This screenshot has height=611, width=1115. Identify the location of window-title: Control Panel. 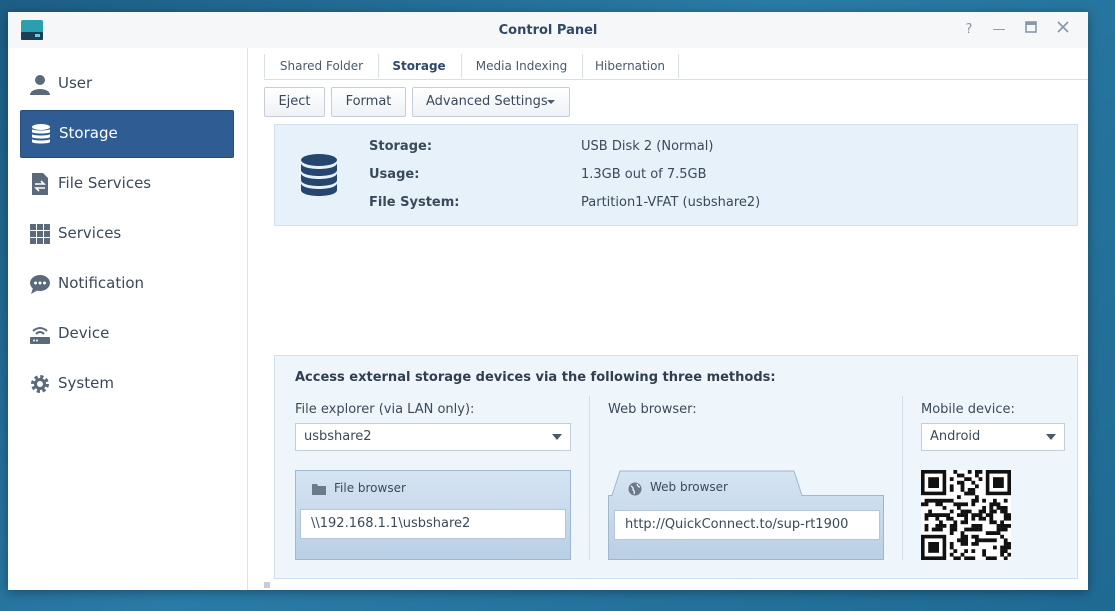
(548, 30).